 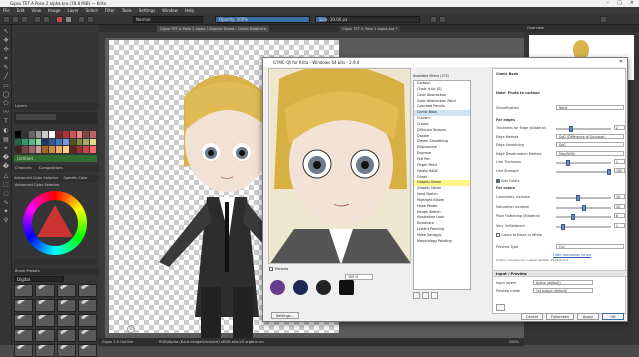 What do you see at coordinates (619, 196) in the screenshot?
I see `param-value: 10` at bounding box center [619, 196].